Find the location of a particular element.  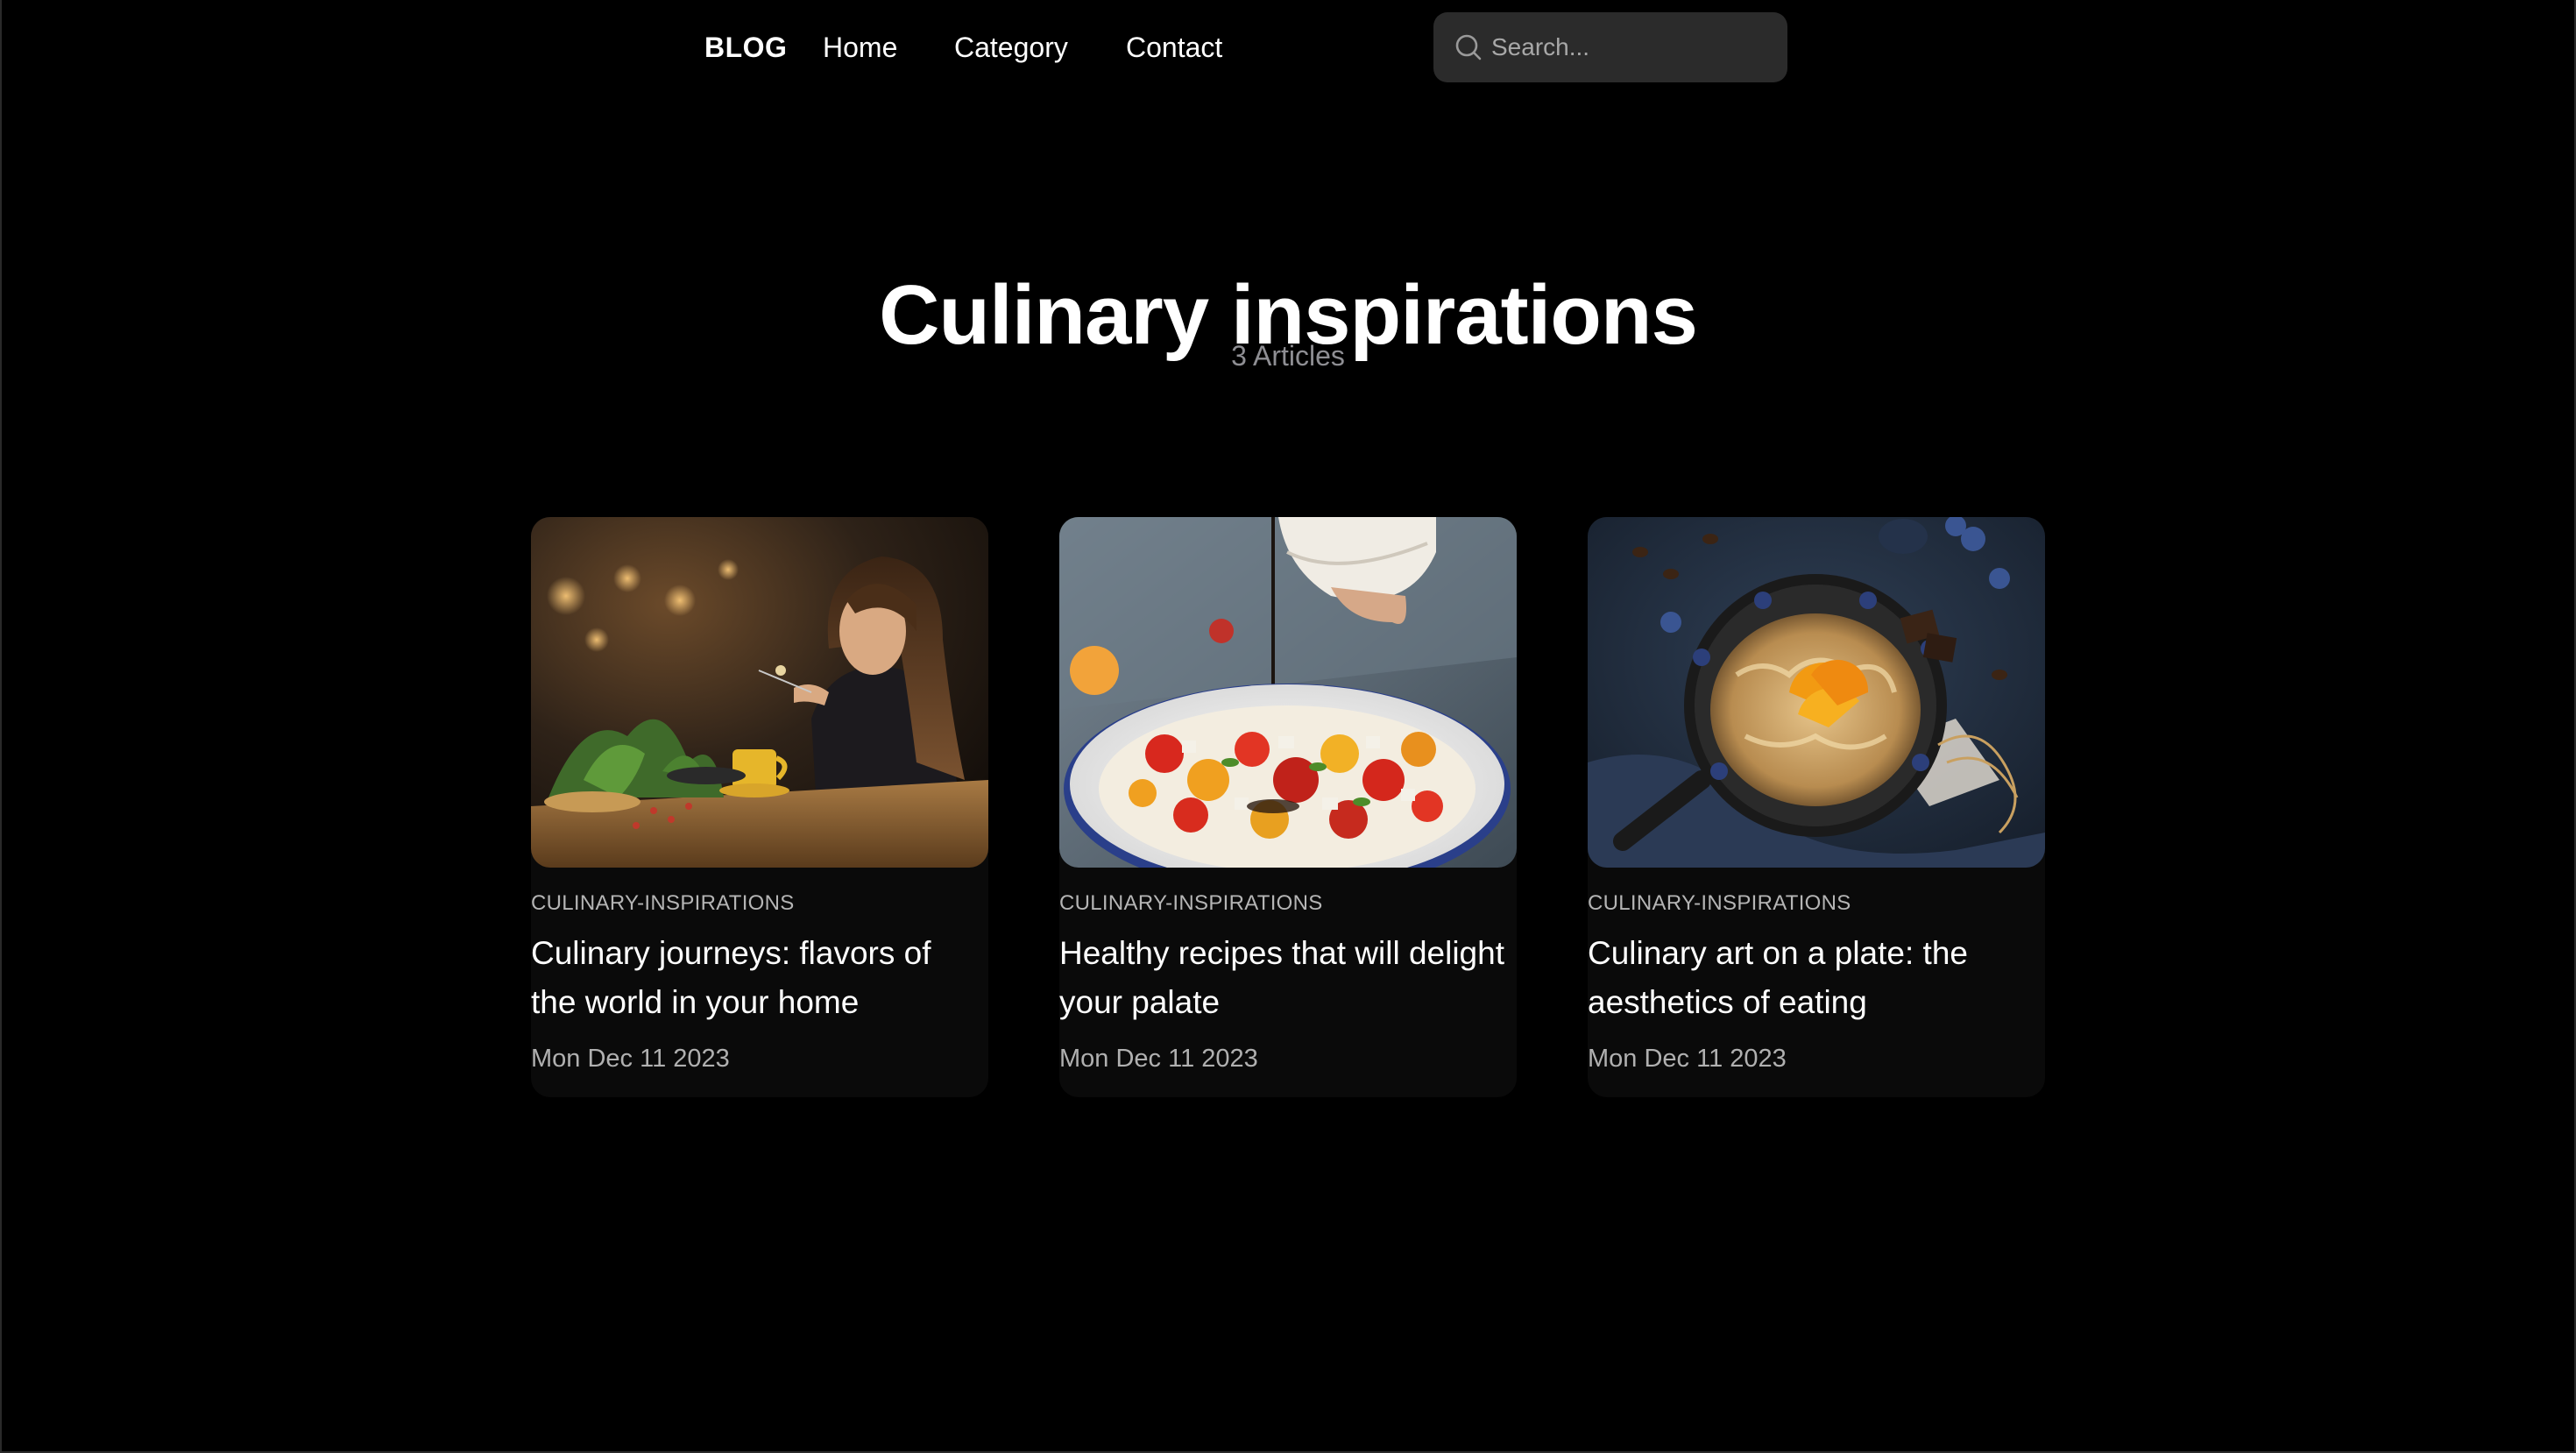

top-navigation: BLOG Home Category Contact is located at coordinates (1288, 48).